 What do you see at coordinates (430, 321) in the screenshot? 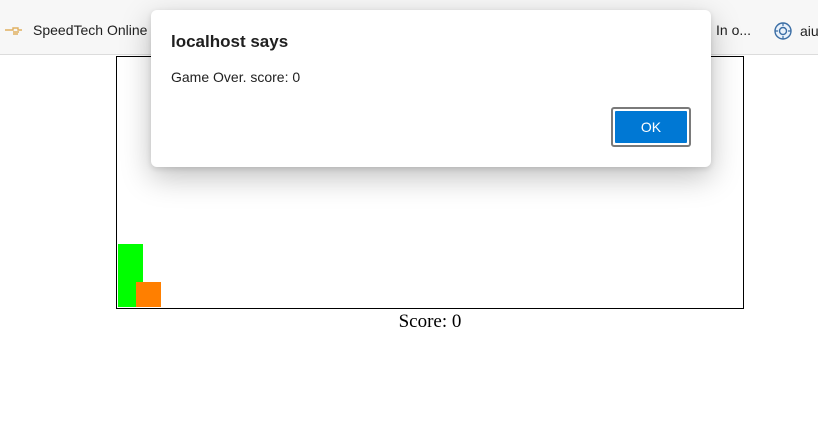
I see `score-display: Score: 0` at bounding box center [430, 321].